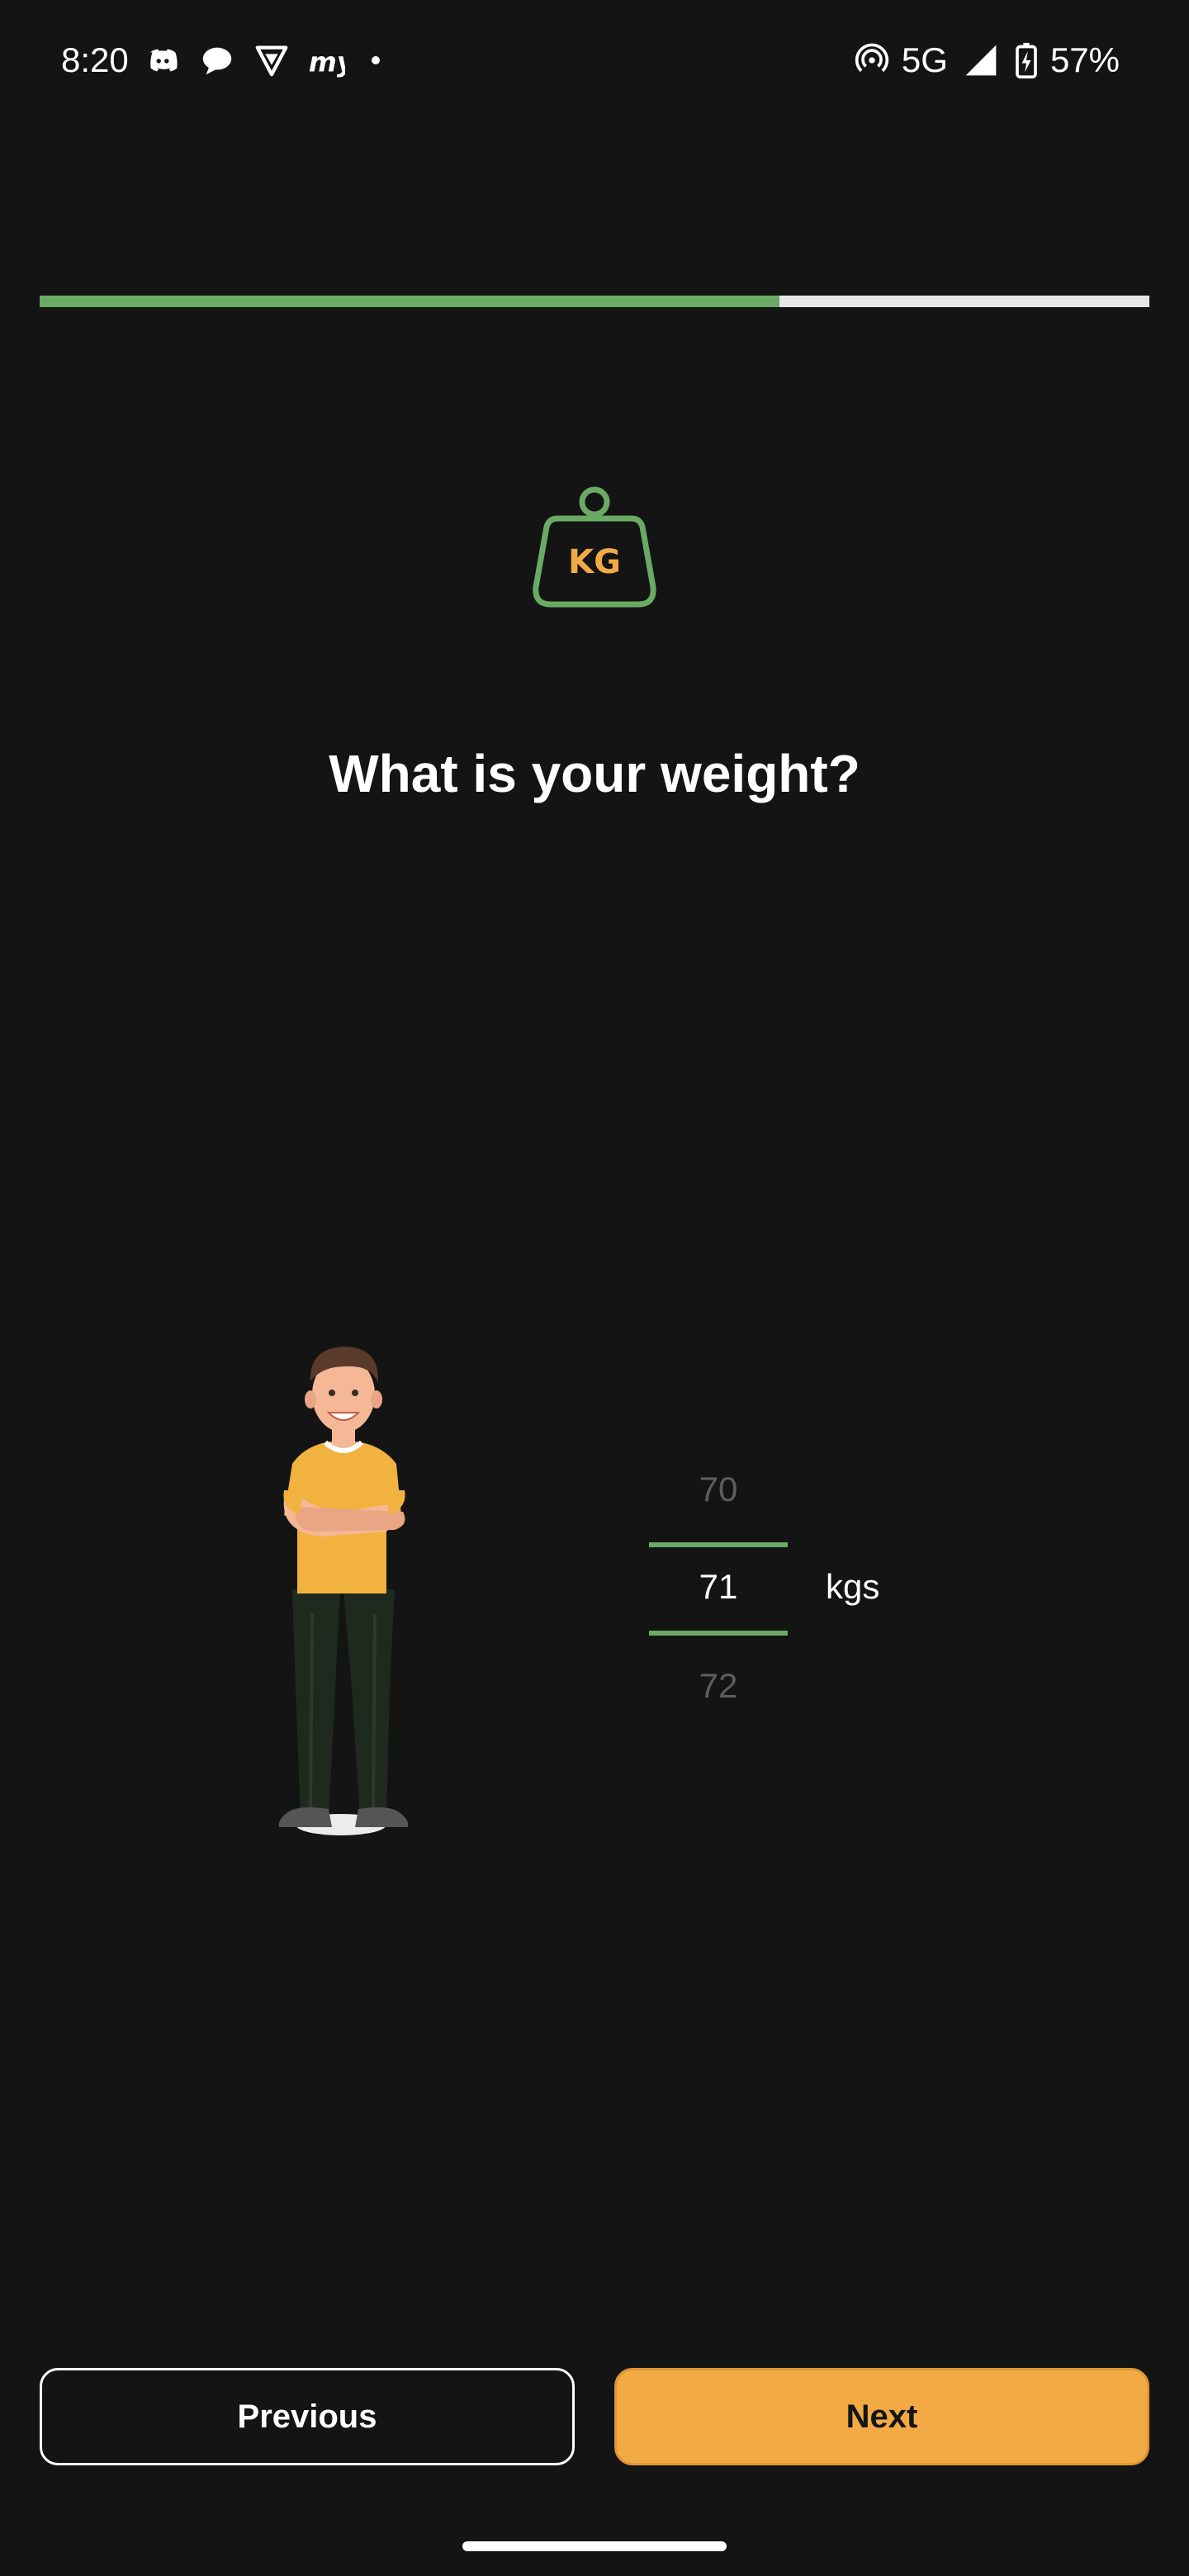  Describe the element at coordinates (718, 1544) in the screenshot. I see `picker-selection-line-top` at that location.